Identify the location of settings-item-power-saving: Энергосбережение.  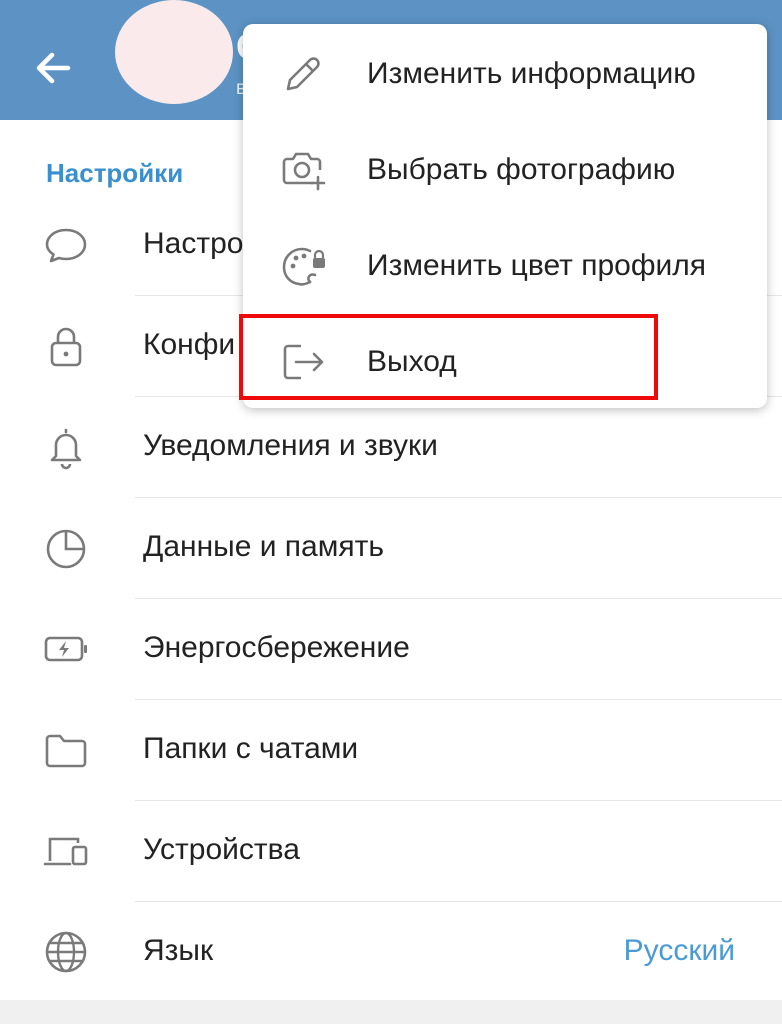
(391, 649).